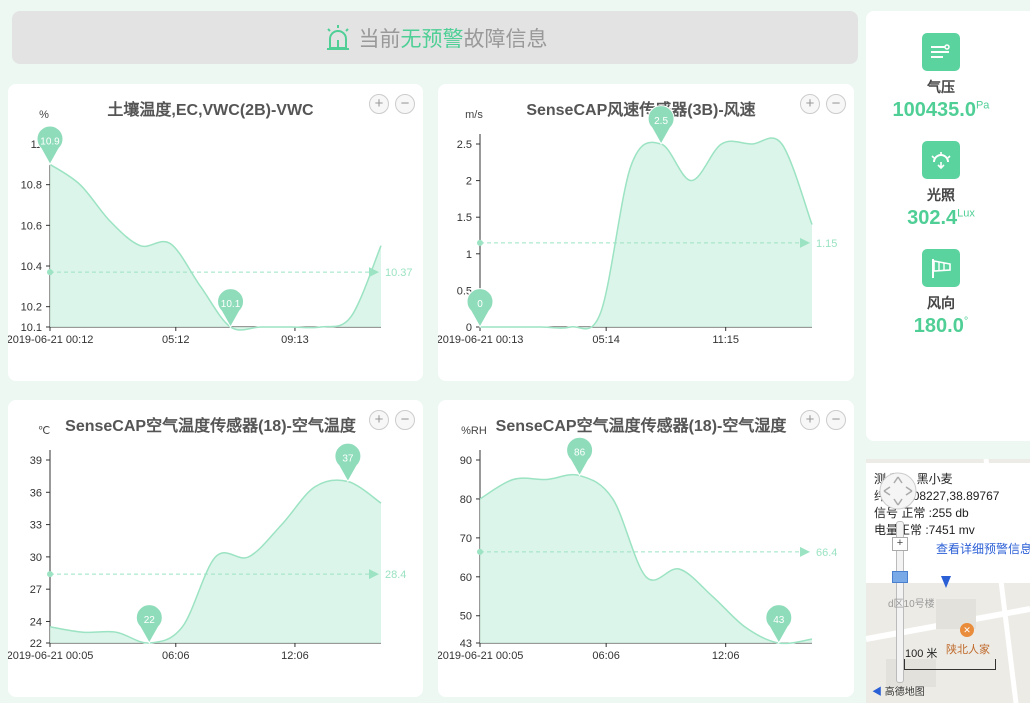 The image size is (1030, 703). I want to click on x-tick-label: 05:14, so click(606, 340).